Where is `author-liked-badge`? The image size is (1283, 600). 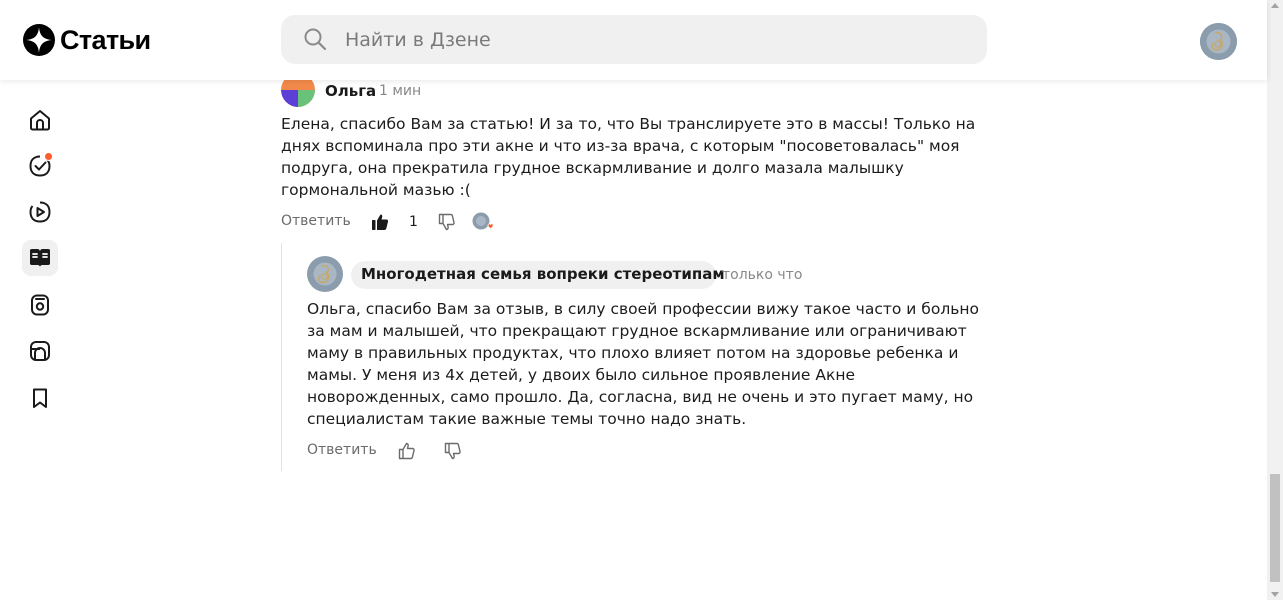 author-liked-badge is located at coordinates (483, 222).